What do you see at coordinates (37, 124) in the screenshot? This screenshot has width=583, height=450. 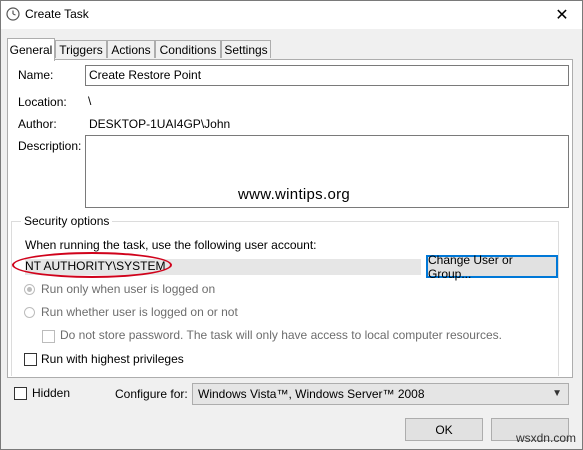 I see `author-label: Author:` at bounding box center [37, 124].